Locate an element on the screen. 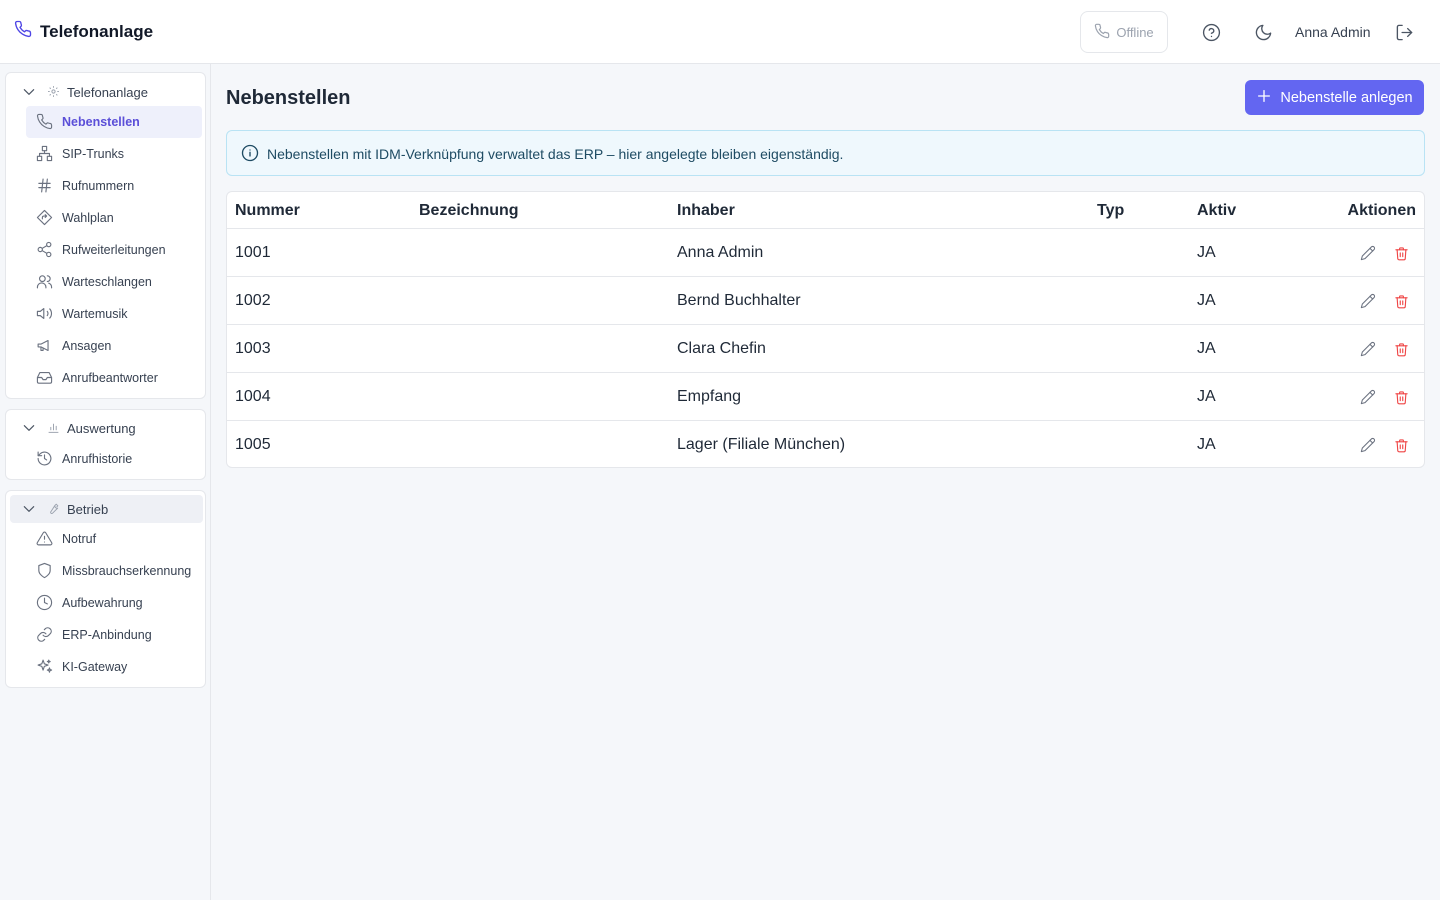  cell-inhaber: Clara Chefin is located at coordinates (721, 348).